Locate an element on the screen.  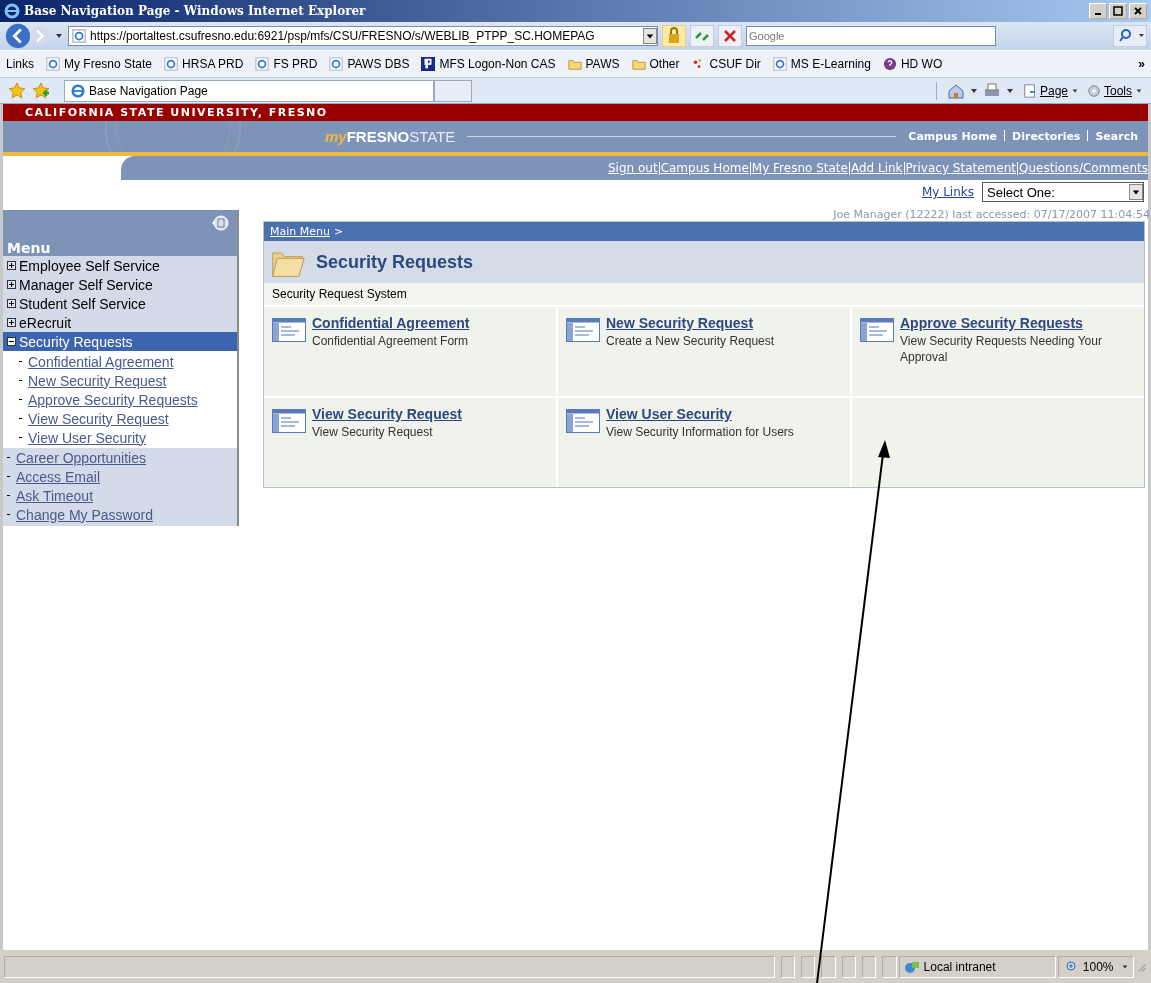
menu-title: Menu is located at coordinates (29, 248).